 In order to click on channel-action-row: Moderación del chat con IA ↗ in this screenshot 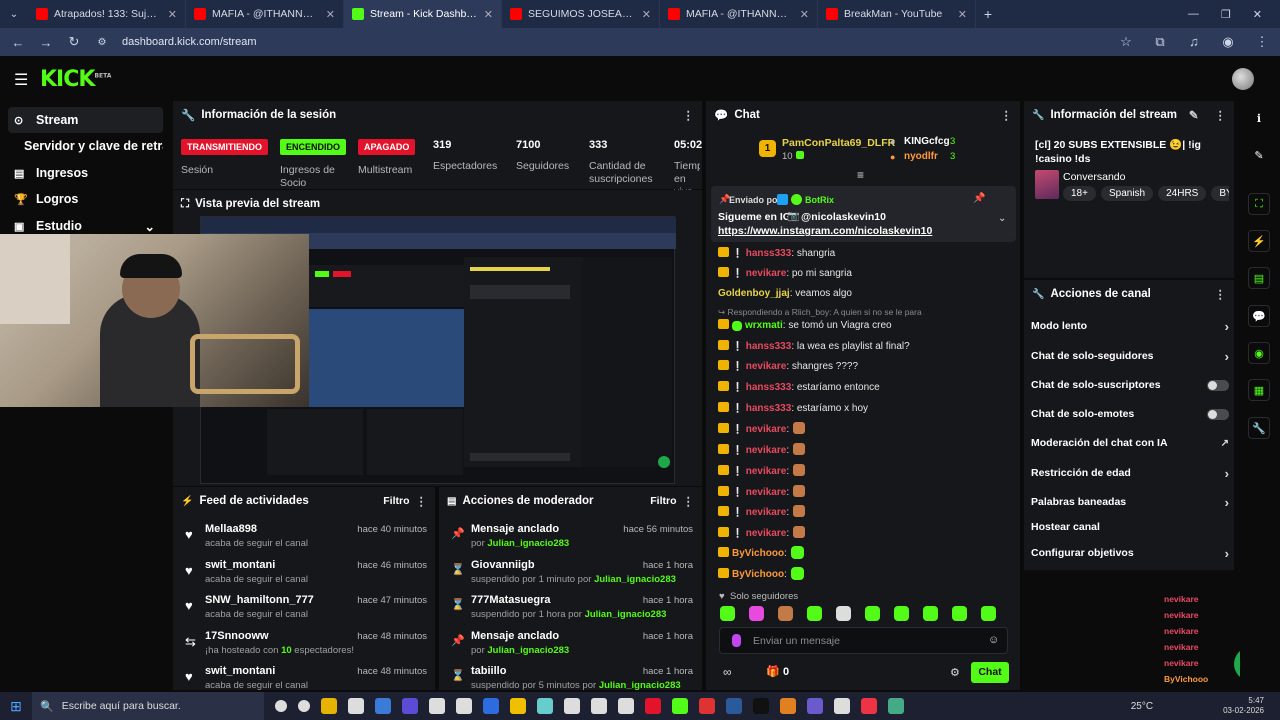, I will do `click(1130, 443)`.